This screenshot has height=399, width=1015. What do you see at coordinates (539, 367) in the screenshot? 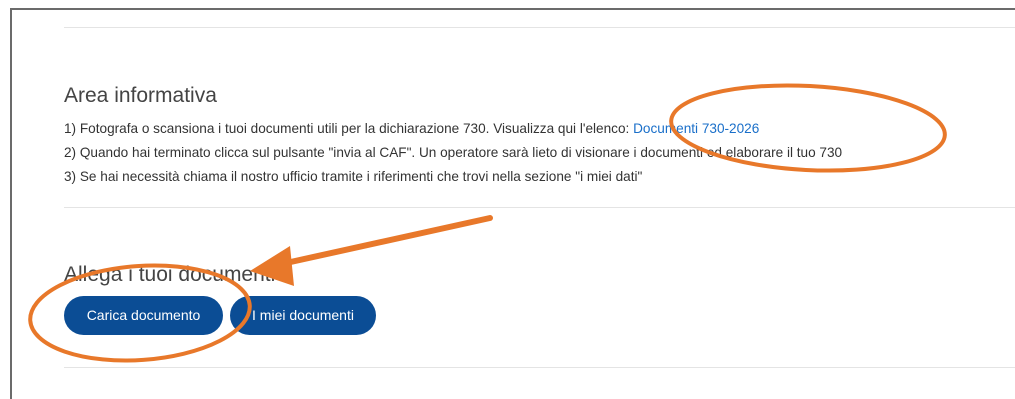
I see `divider-bottom` at bounding box center [539, 367].